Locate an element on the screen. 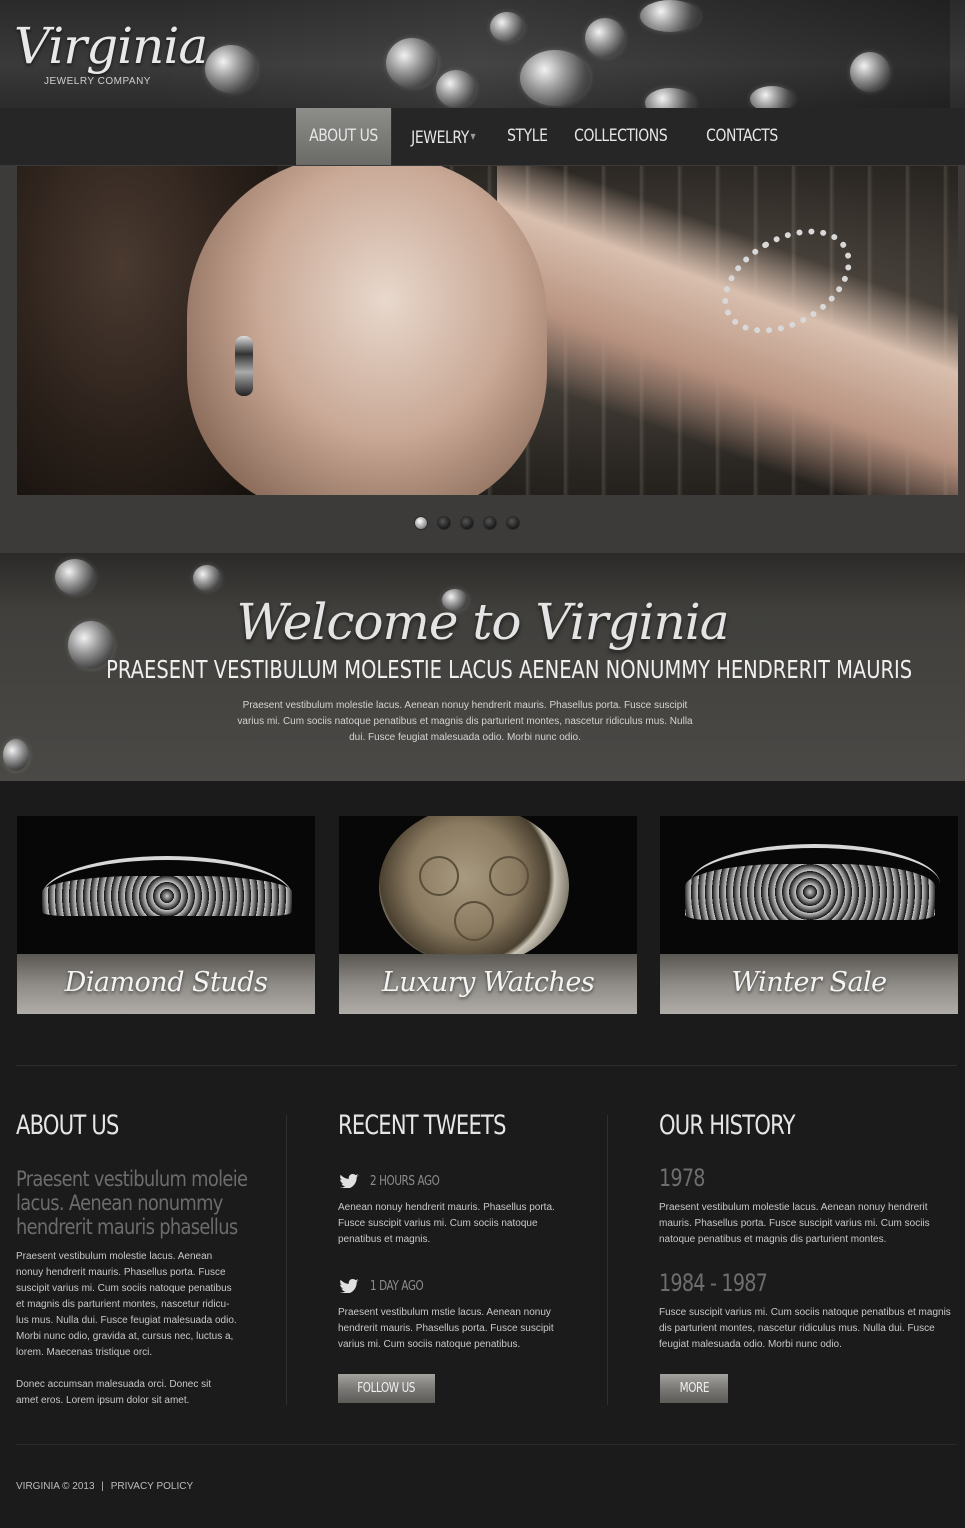 The width and height of the screenshot is (965, 1528). earring-decoration is located at coordinates (244, 366).